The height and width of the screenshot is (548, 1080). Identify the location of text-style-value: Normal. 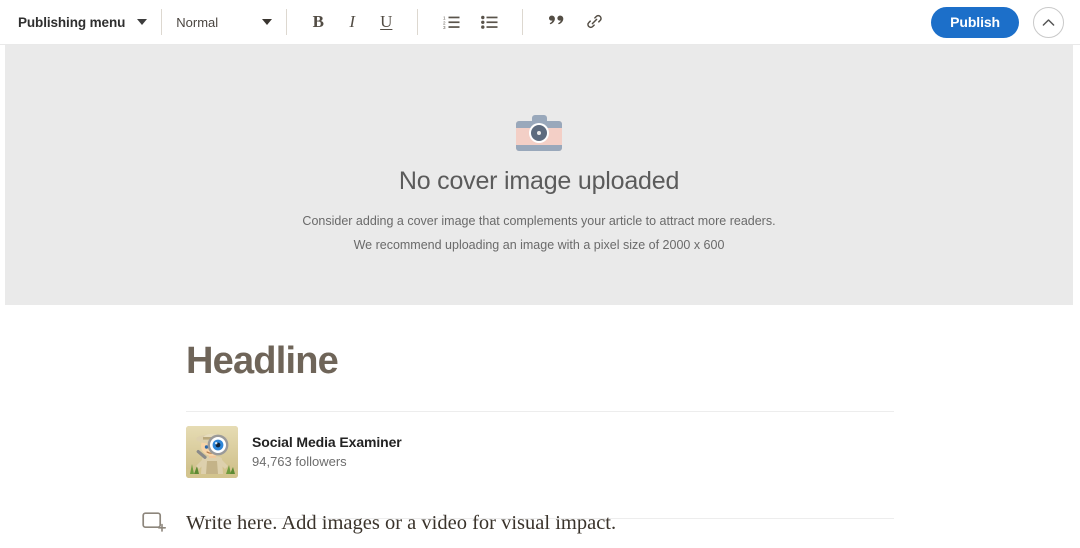
(197, 22).